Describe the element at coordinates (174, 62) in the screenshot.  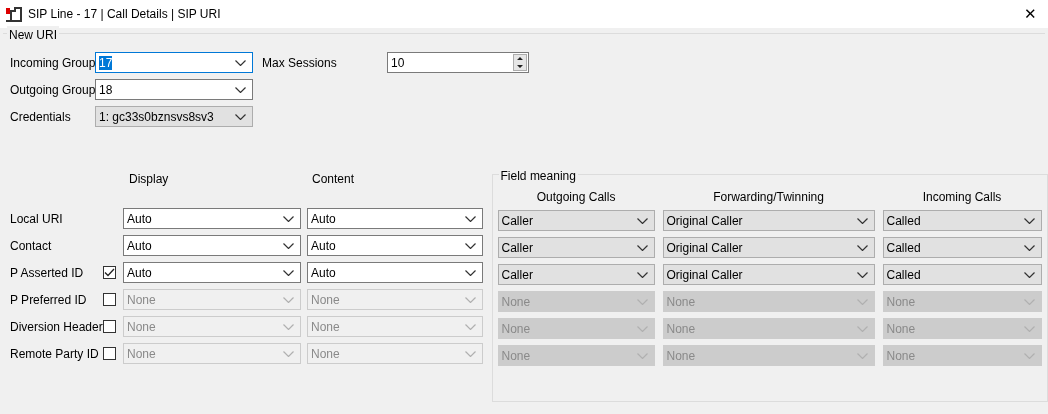
I see `dropdown: 17` at that location.